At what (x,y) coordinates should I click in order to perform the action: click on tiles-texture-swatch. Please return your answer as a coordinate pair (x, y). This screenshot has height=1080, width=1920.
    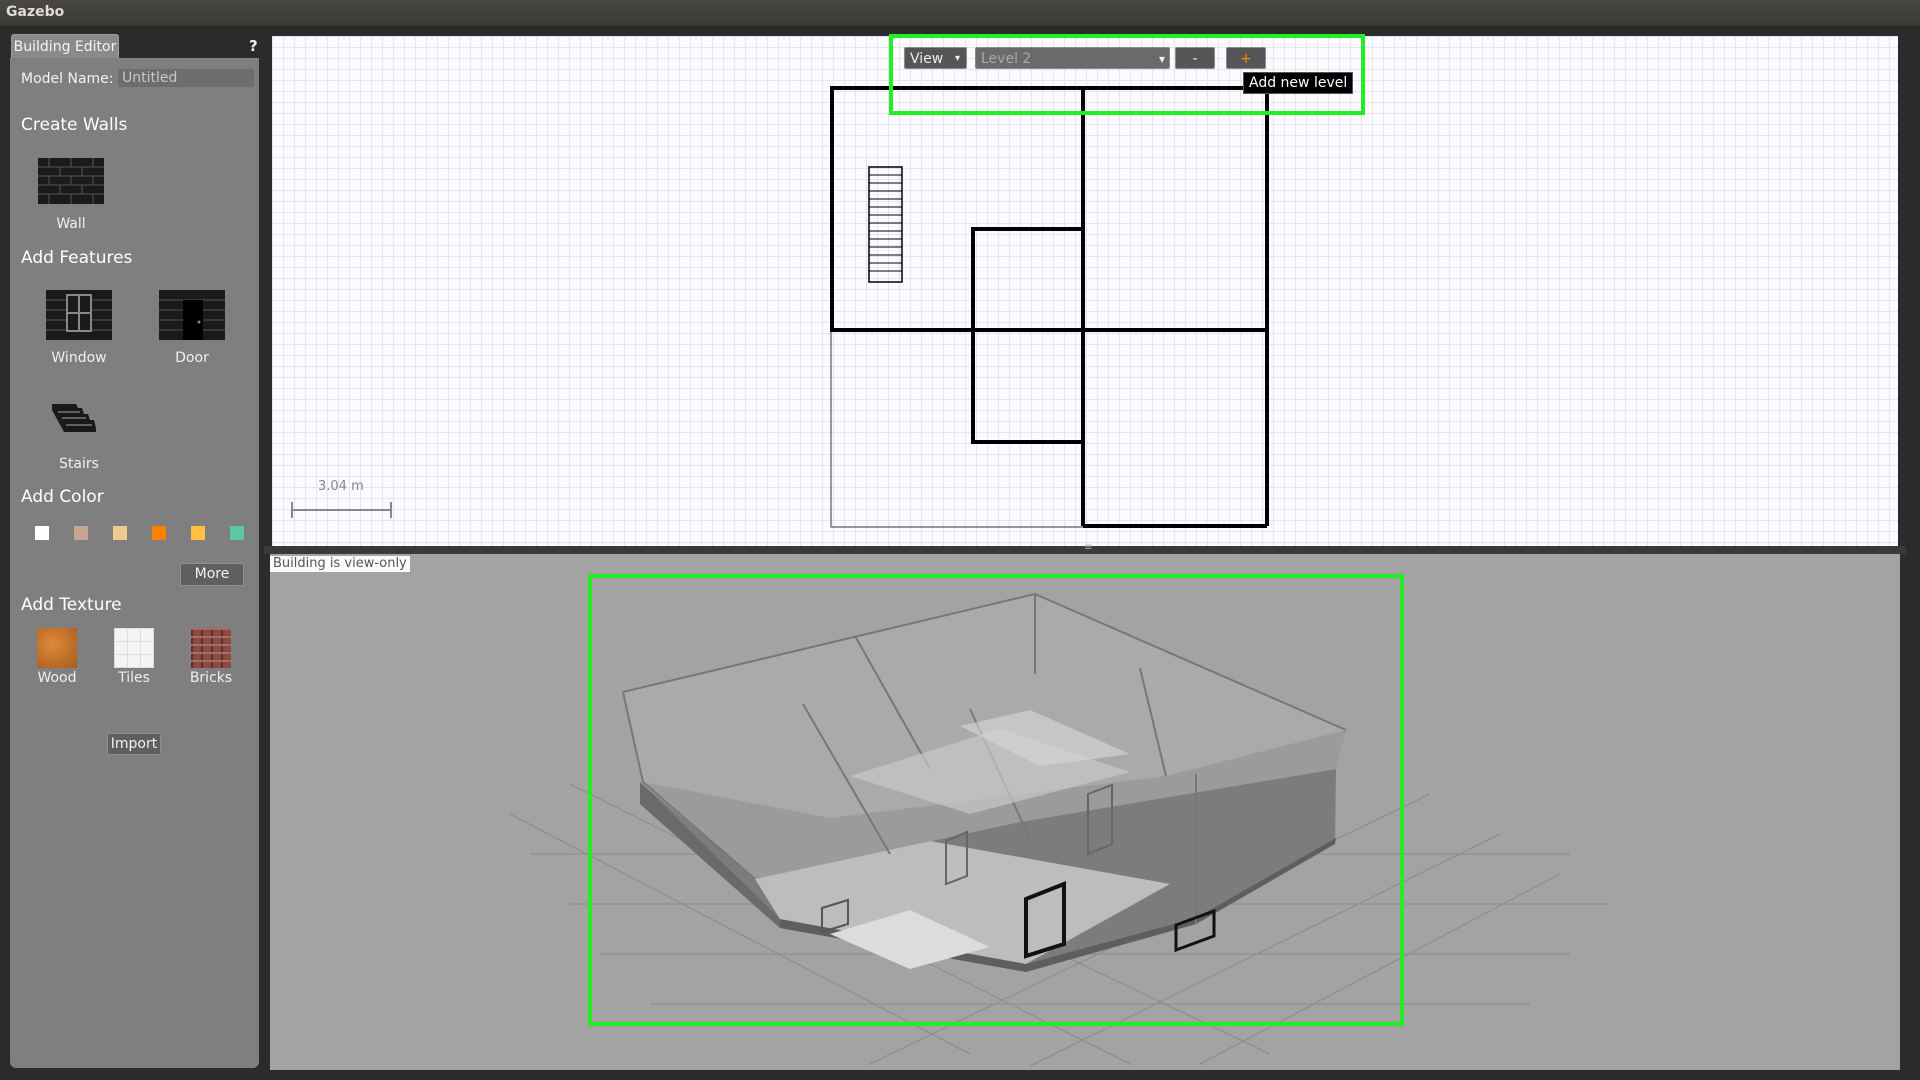
    Looking at the image, I should click on (134, 648).